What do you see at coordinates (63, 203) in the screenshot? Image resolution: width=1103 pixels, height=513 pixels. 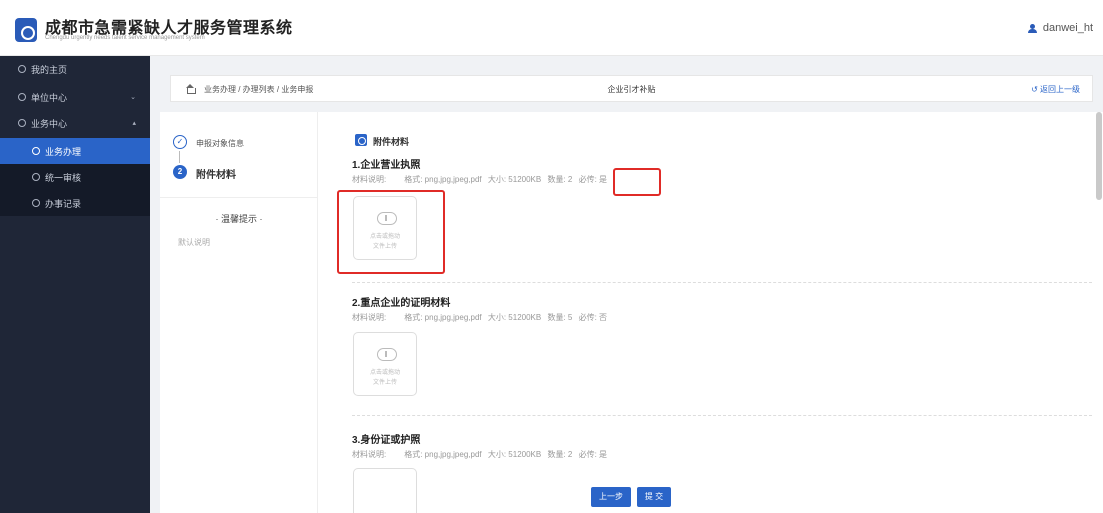 I see `sidebar-item-label: 办事记录` at bounding box center [63, 203].